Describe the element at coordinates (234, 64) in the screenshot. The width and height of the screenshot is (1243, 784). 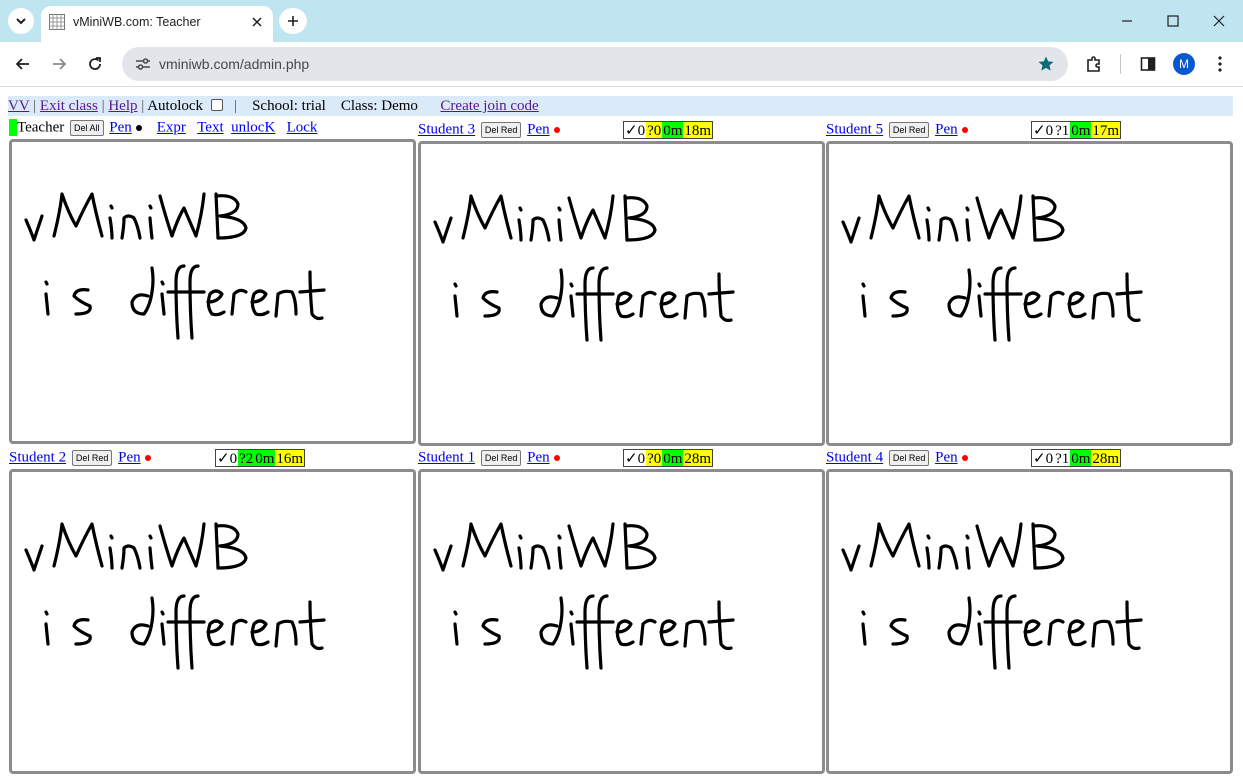
I see `url-text: vminiwb.com/admin.php` at that location.